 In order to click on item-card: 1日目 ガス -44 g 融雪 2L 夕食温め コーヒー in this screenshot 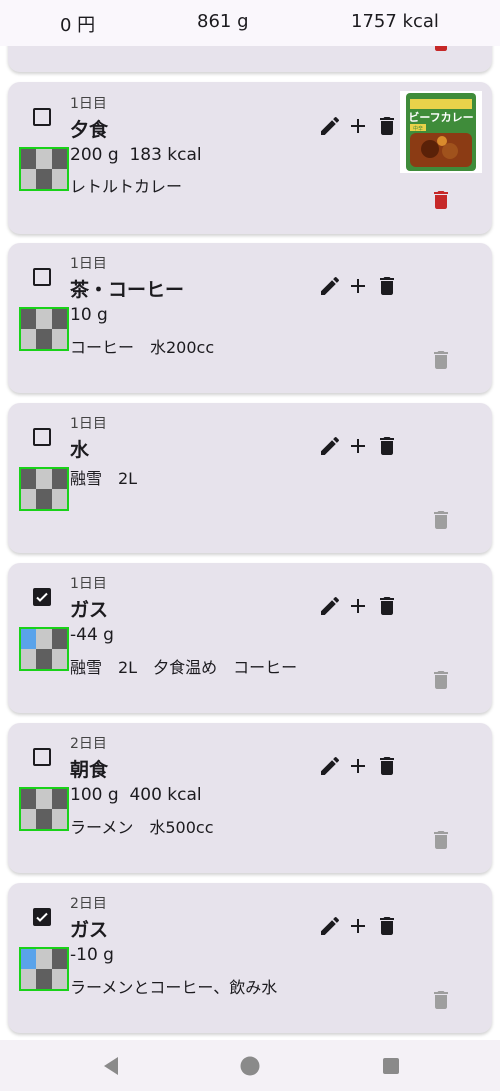, I will do `click(250, 638)`.